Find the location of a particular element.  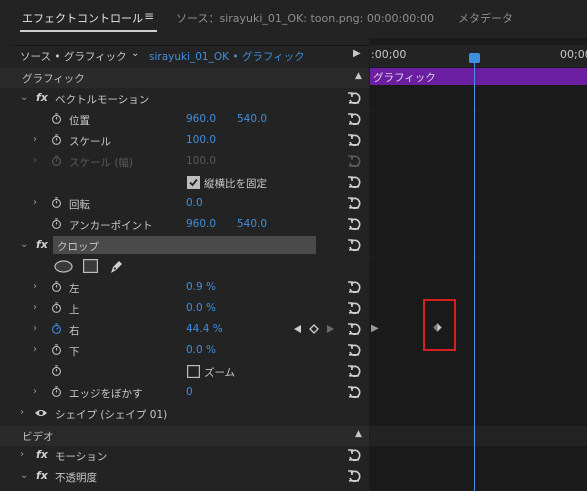

rectangle-mask-icon is located at coordinates (90, 266).